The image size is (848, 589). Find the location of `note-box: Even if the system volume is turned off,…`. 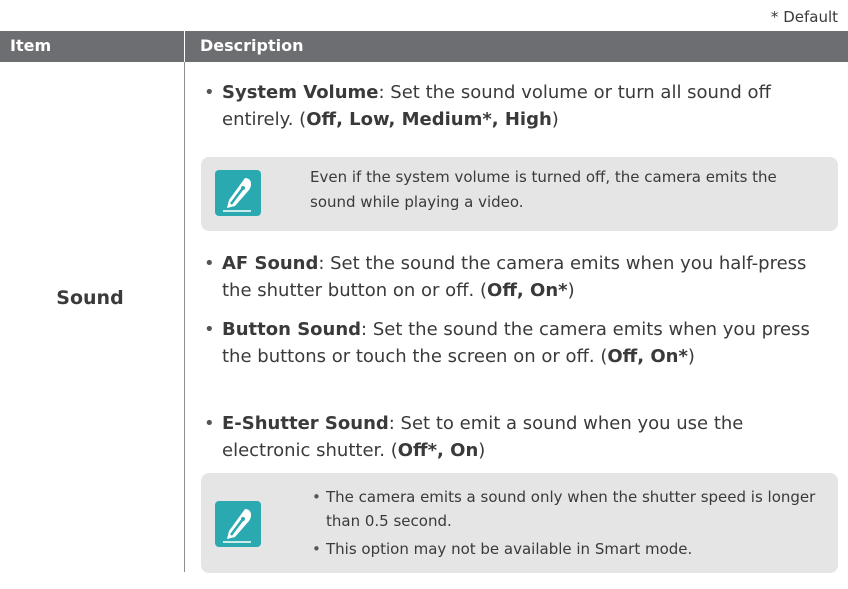

note-box: Even if the system volume is turned off,… is located at coordinates (519, 194).